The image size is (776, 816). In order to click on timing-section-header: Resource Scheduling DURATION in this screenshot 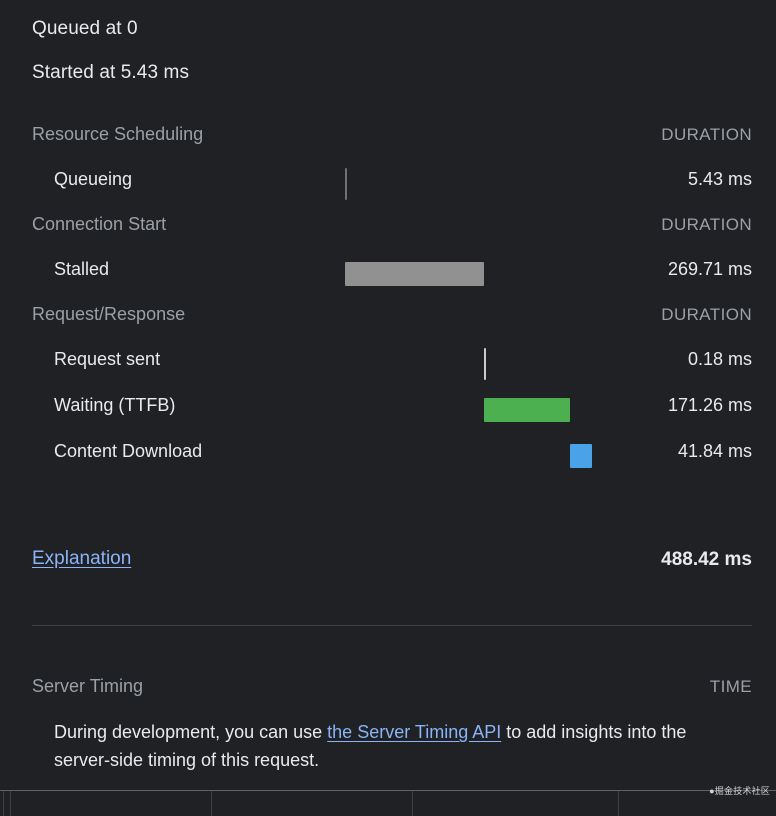, I will do `click(388, 140)`.